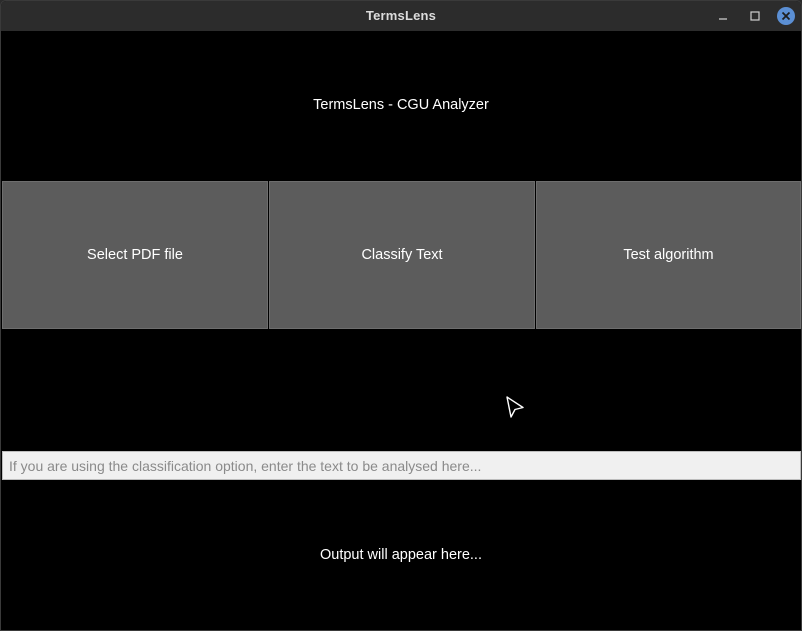 This screenshot has height=631, width=802. Describe the element at coordinates (723, 16) in the screenshot. I see `minimize-button` at that location.